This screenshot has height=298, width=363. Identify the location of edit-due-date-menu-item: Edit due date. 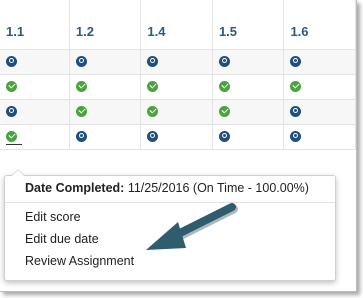
(170, 239).